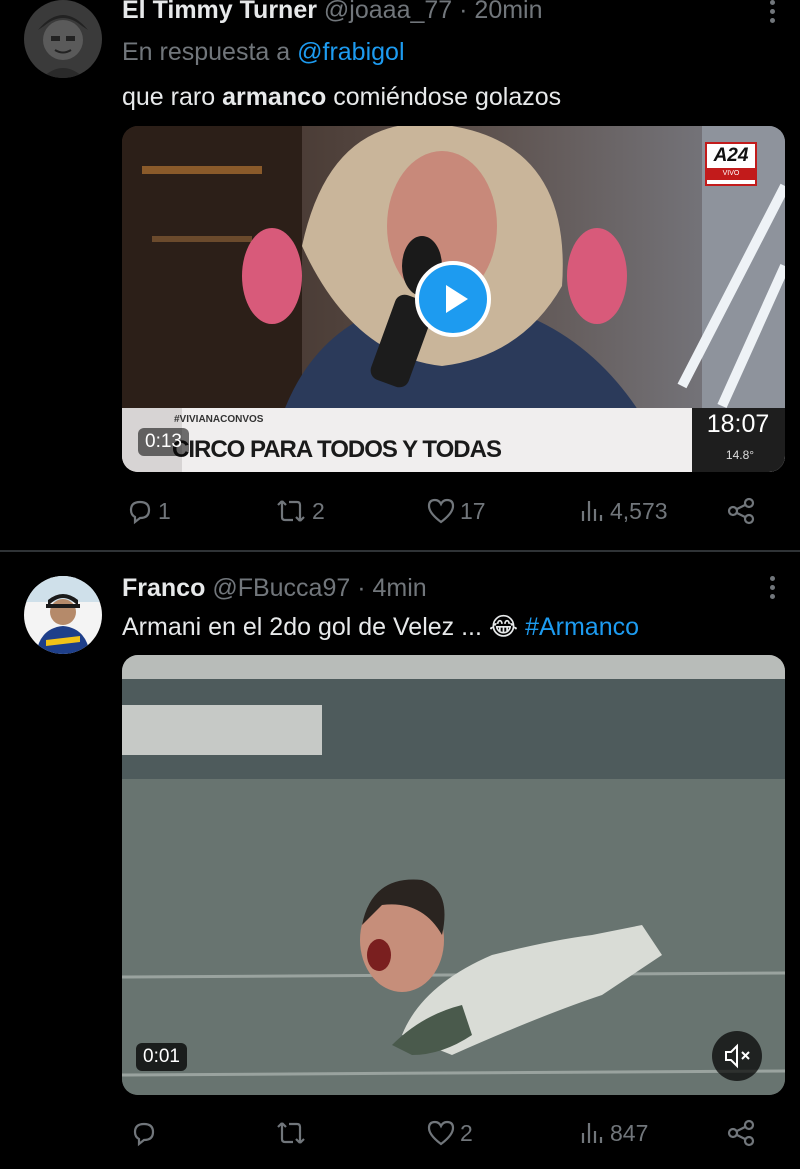 Image resolution: width=800 pixels, height=1169 pixels. Describe the element at coordinates (337, 449) in the screenshot. I see `headline-overlay: CIRCO PARA TODOS Y TODAS` at that location.